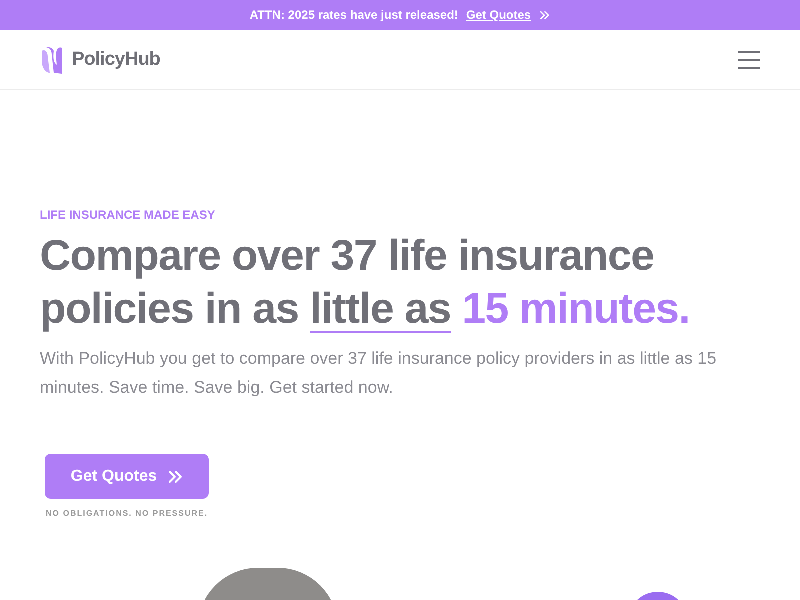 The width and height of the screenshot is (800, 600). What do you see at coordinates (128, 513) in the screenshot?
I see `note-text: NO OBLIGATIONS. NO PRESSURE.` at bounding box center [128, 513].